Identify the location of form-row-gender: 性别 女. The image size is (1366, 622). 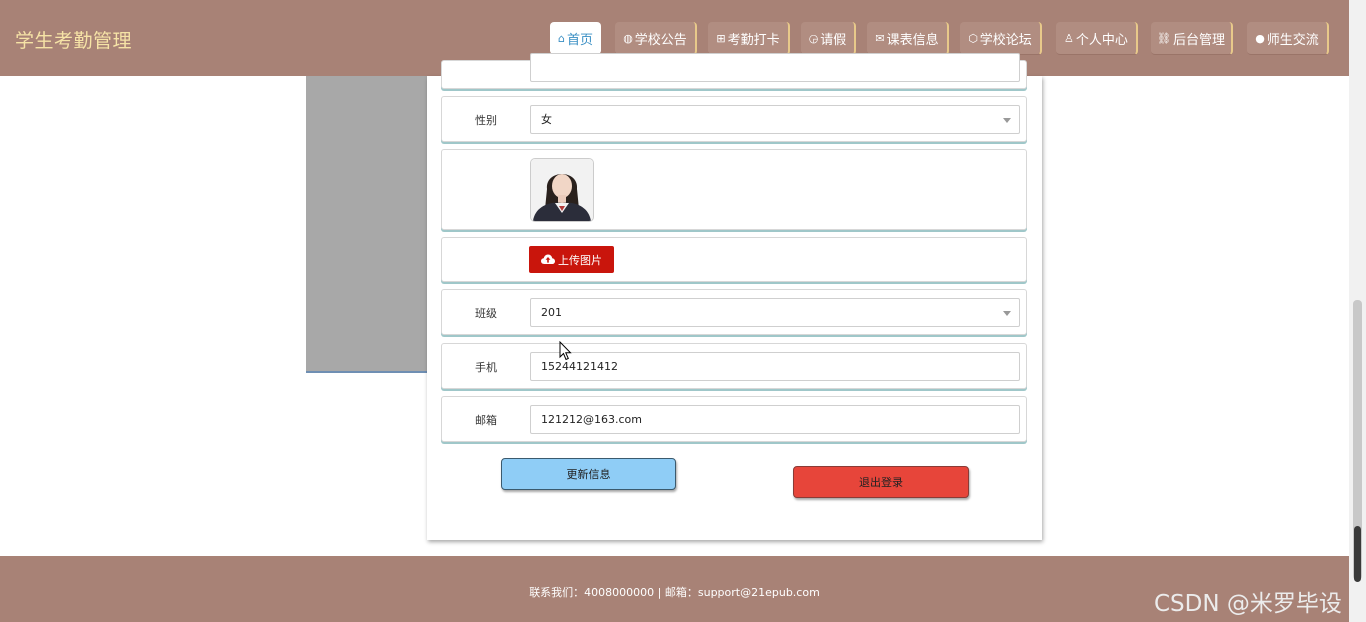
(734, 119).